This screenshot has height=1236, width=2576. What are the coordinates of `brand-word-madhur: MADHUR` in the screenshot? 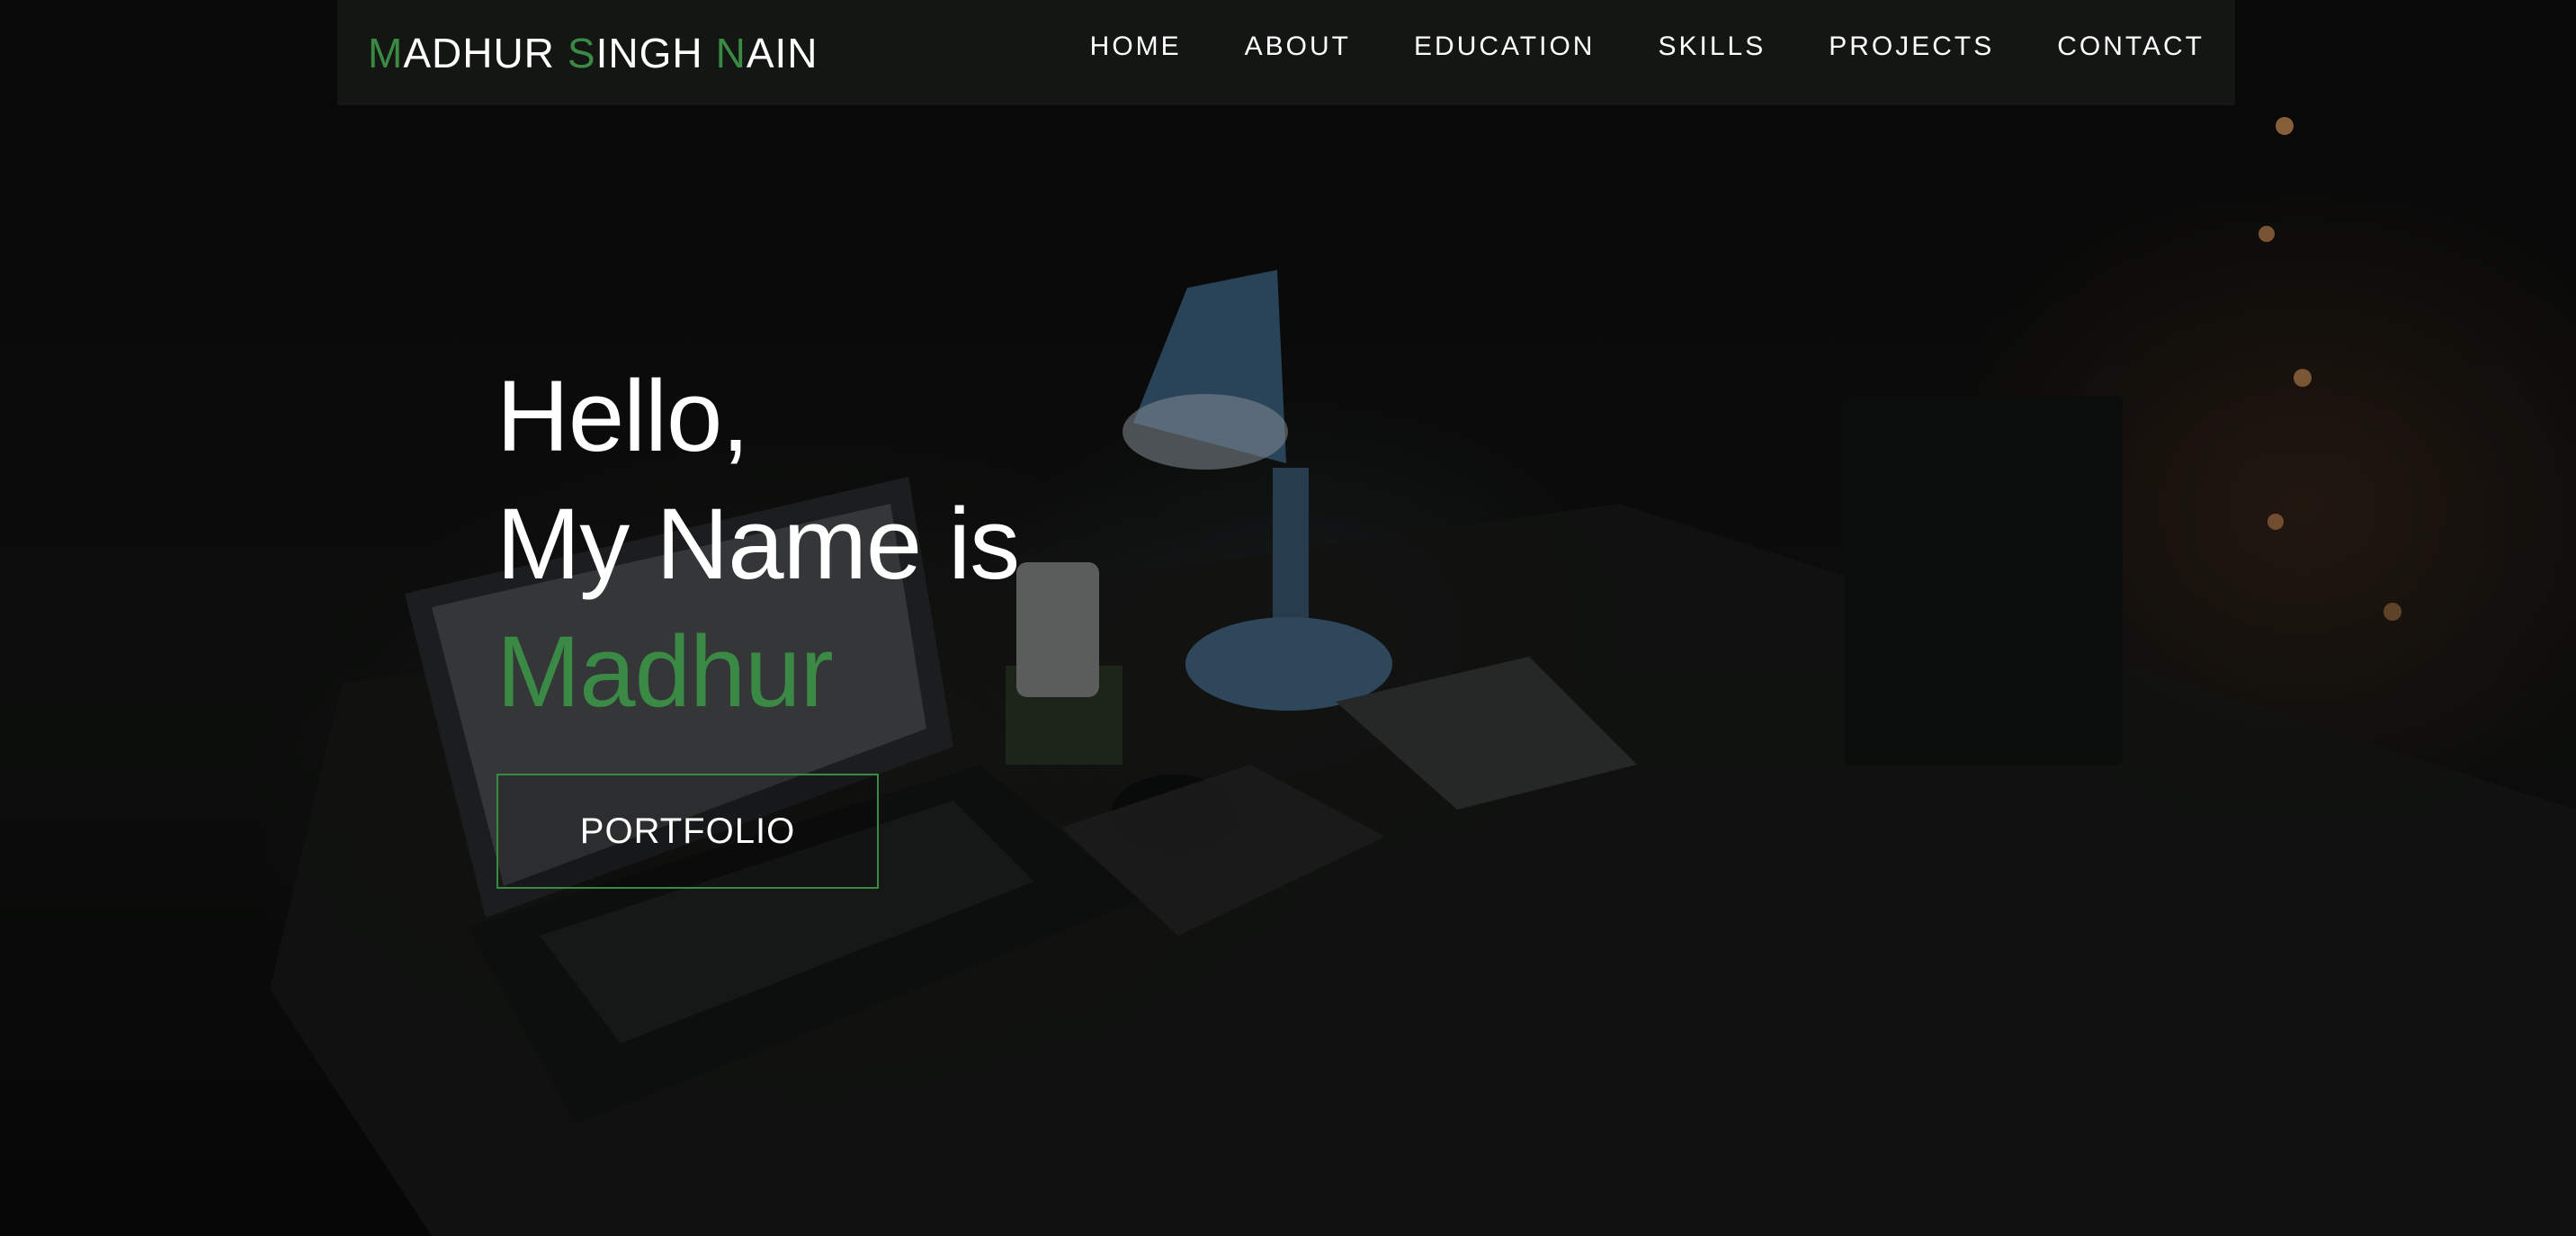 It's located at (462, 52).